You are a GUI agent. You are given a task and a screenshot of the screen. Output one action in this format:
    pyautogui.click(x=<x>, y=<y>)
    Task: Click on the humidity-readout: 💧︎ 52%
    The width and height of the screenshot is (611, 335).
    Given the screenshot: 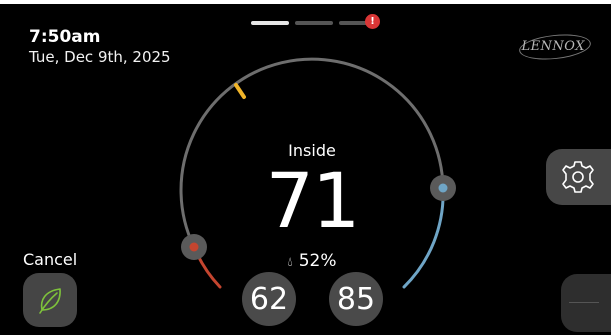 What is the action you would take?
    pyautogui.click(x=312, y=262)
    